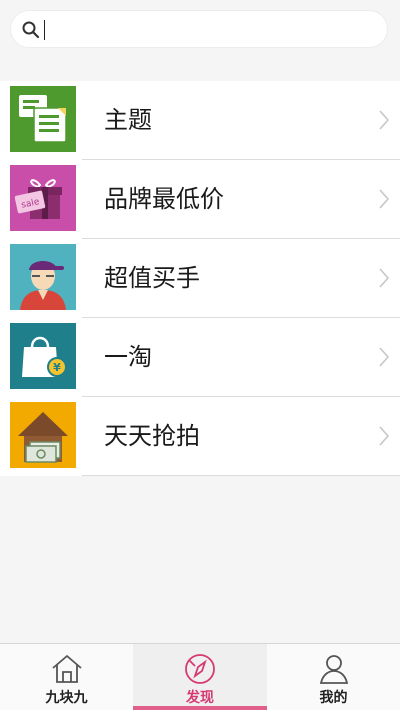 The height and width of the screenshot is (710, 400). Describe the element at coordinates (216, 31) in the screenshot. I see `search-input` at that location.